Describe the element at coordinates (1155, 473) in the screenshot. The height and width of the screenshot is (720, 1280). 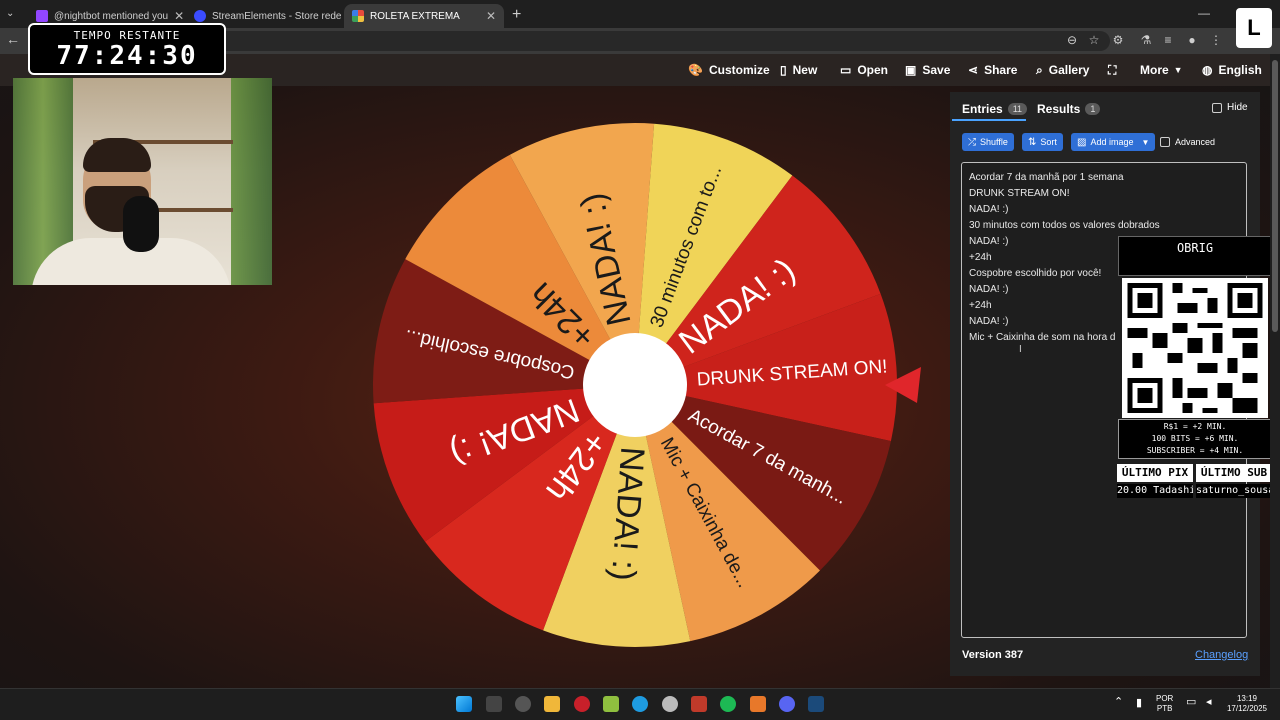
I see `last-pix-label: ÚLTIMO PIX` at that location.